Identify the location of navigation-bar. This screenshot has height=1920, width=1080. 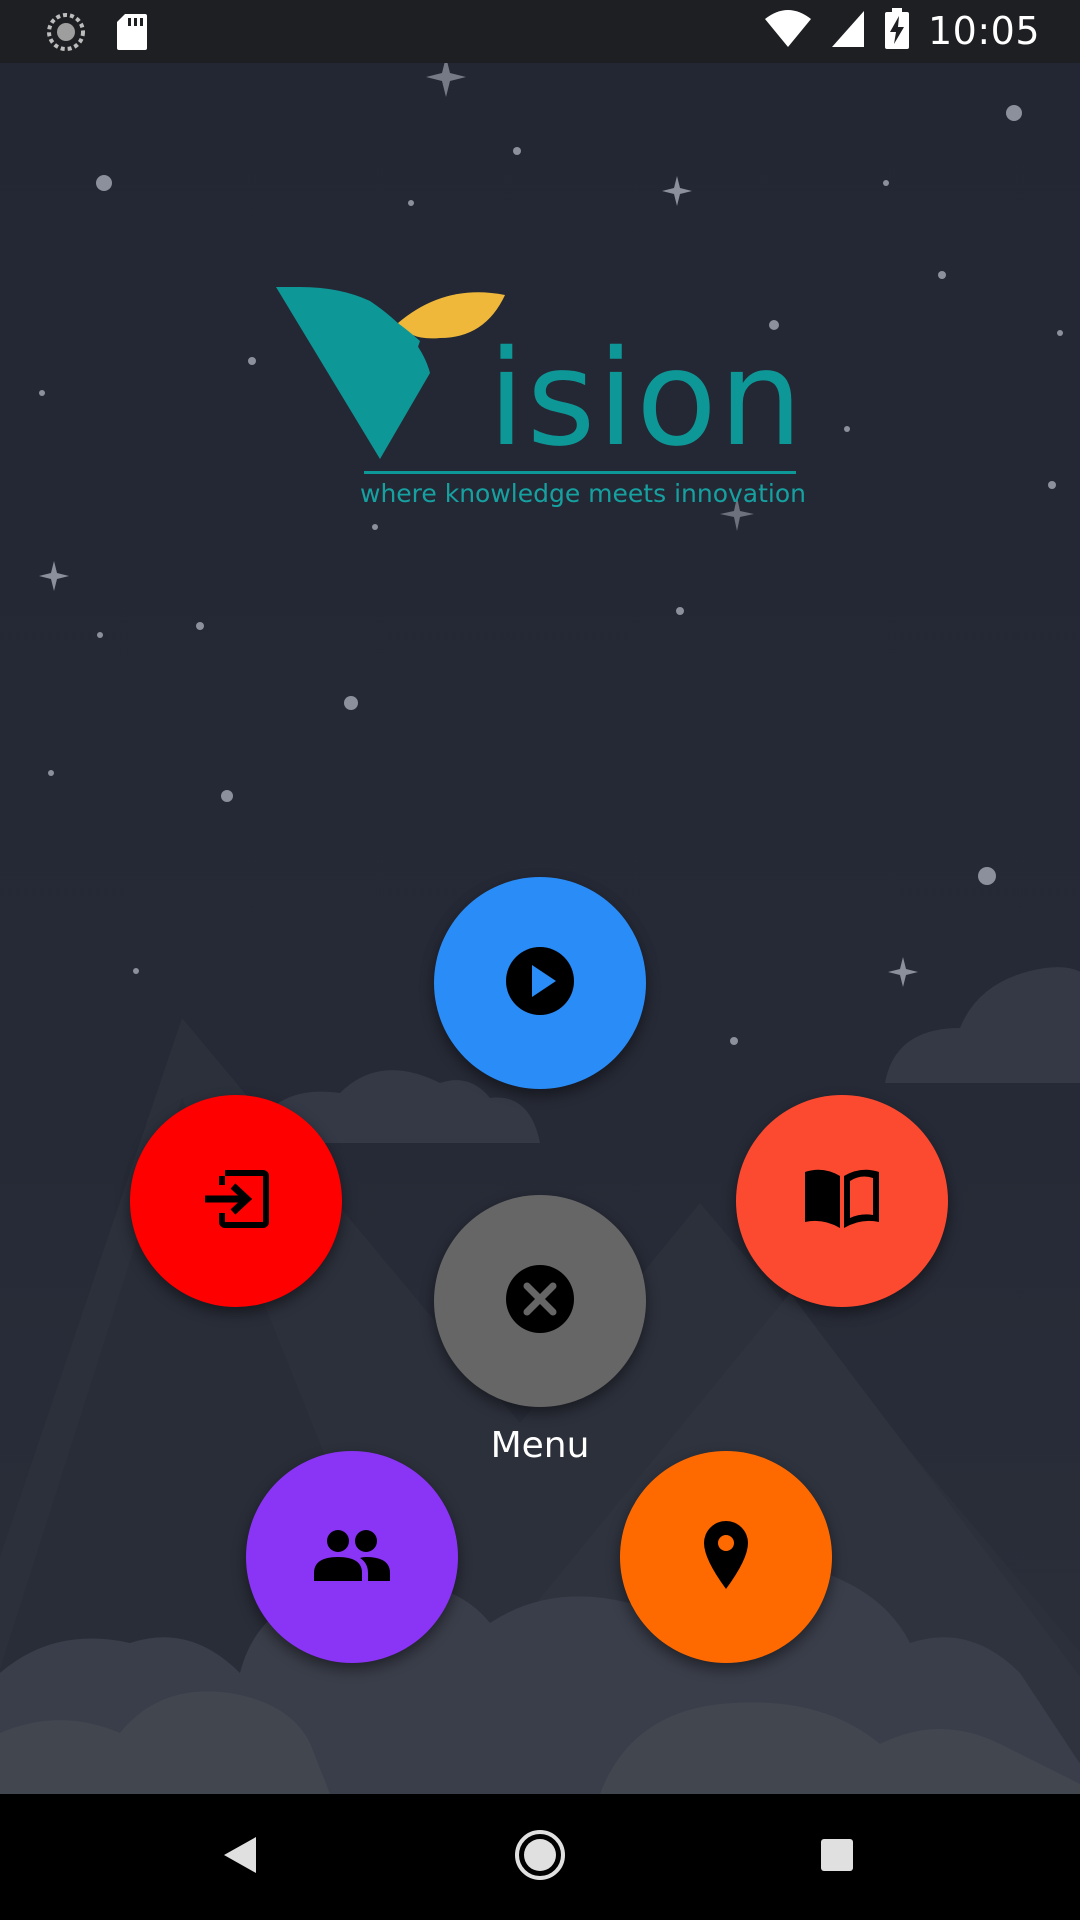
(540, 1857).